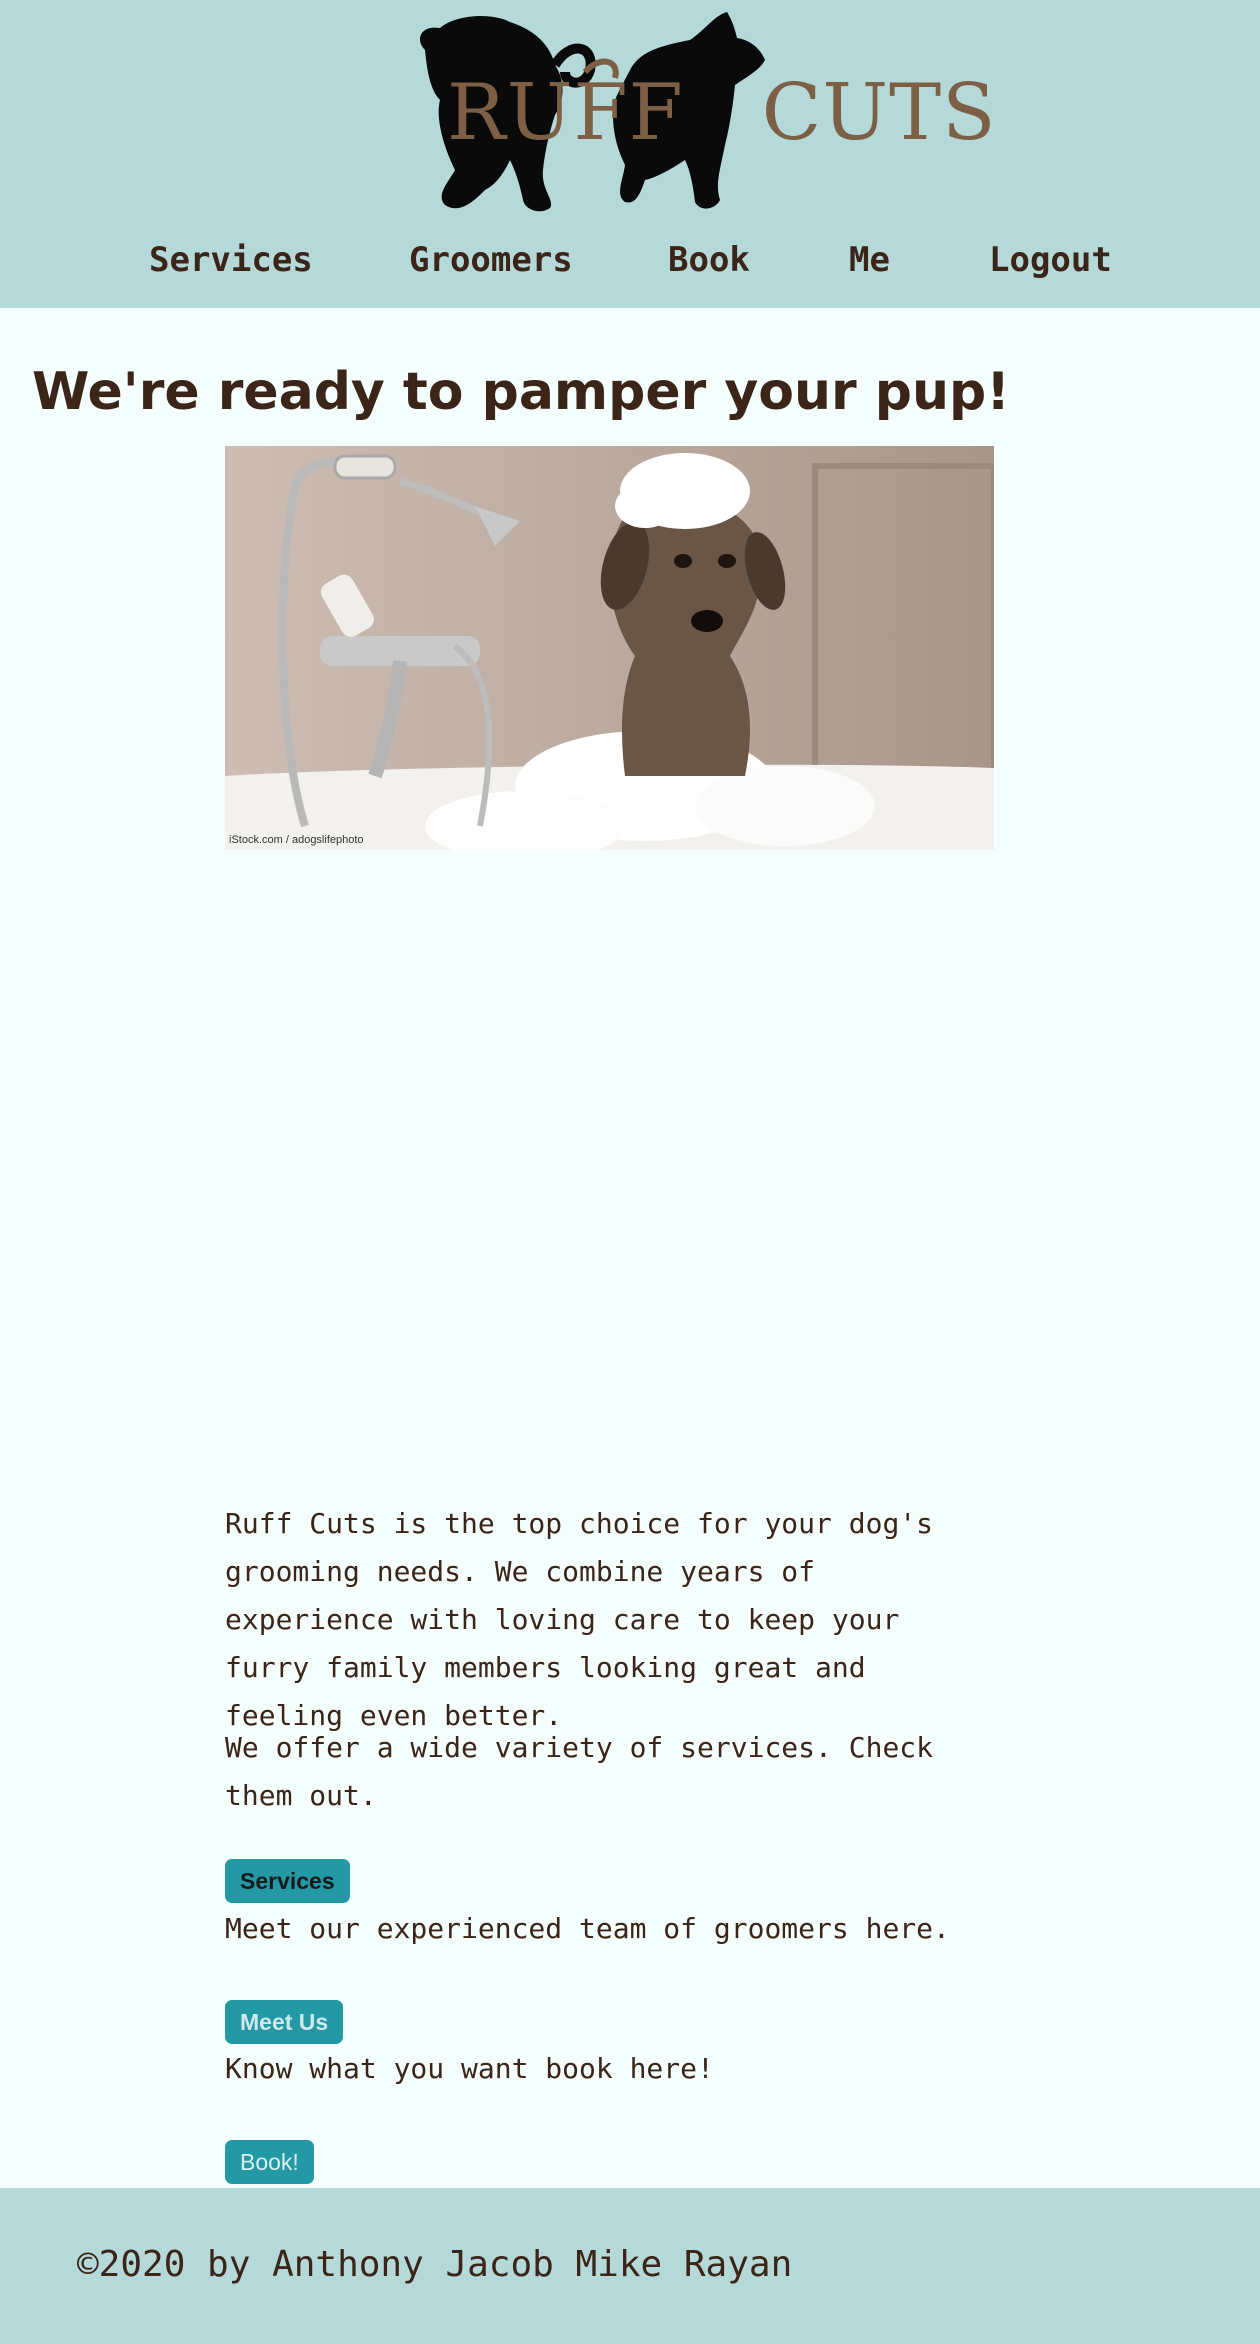  What do you see at coordinates (269, 2162) in the screenshot?
I see `book-button: Book!` at bounding box center [269, 2162].